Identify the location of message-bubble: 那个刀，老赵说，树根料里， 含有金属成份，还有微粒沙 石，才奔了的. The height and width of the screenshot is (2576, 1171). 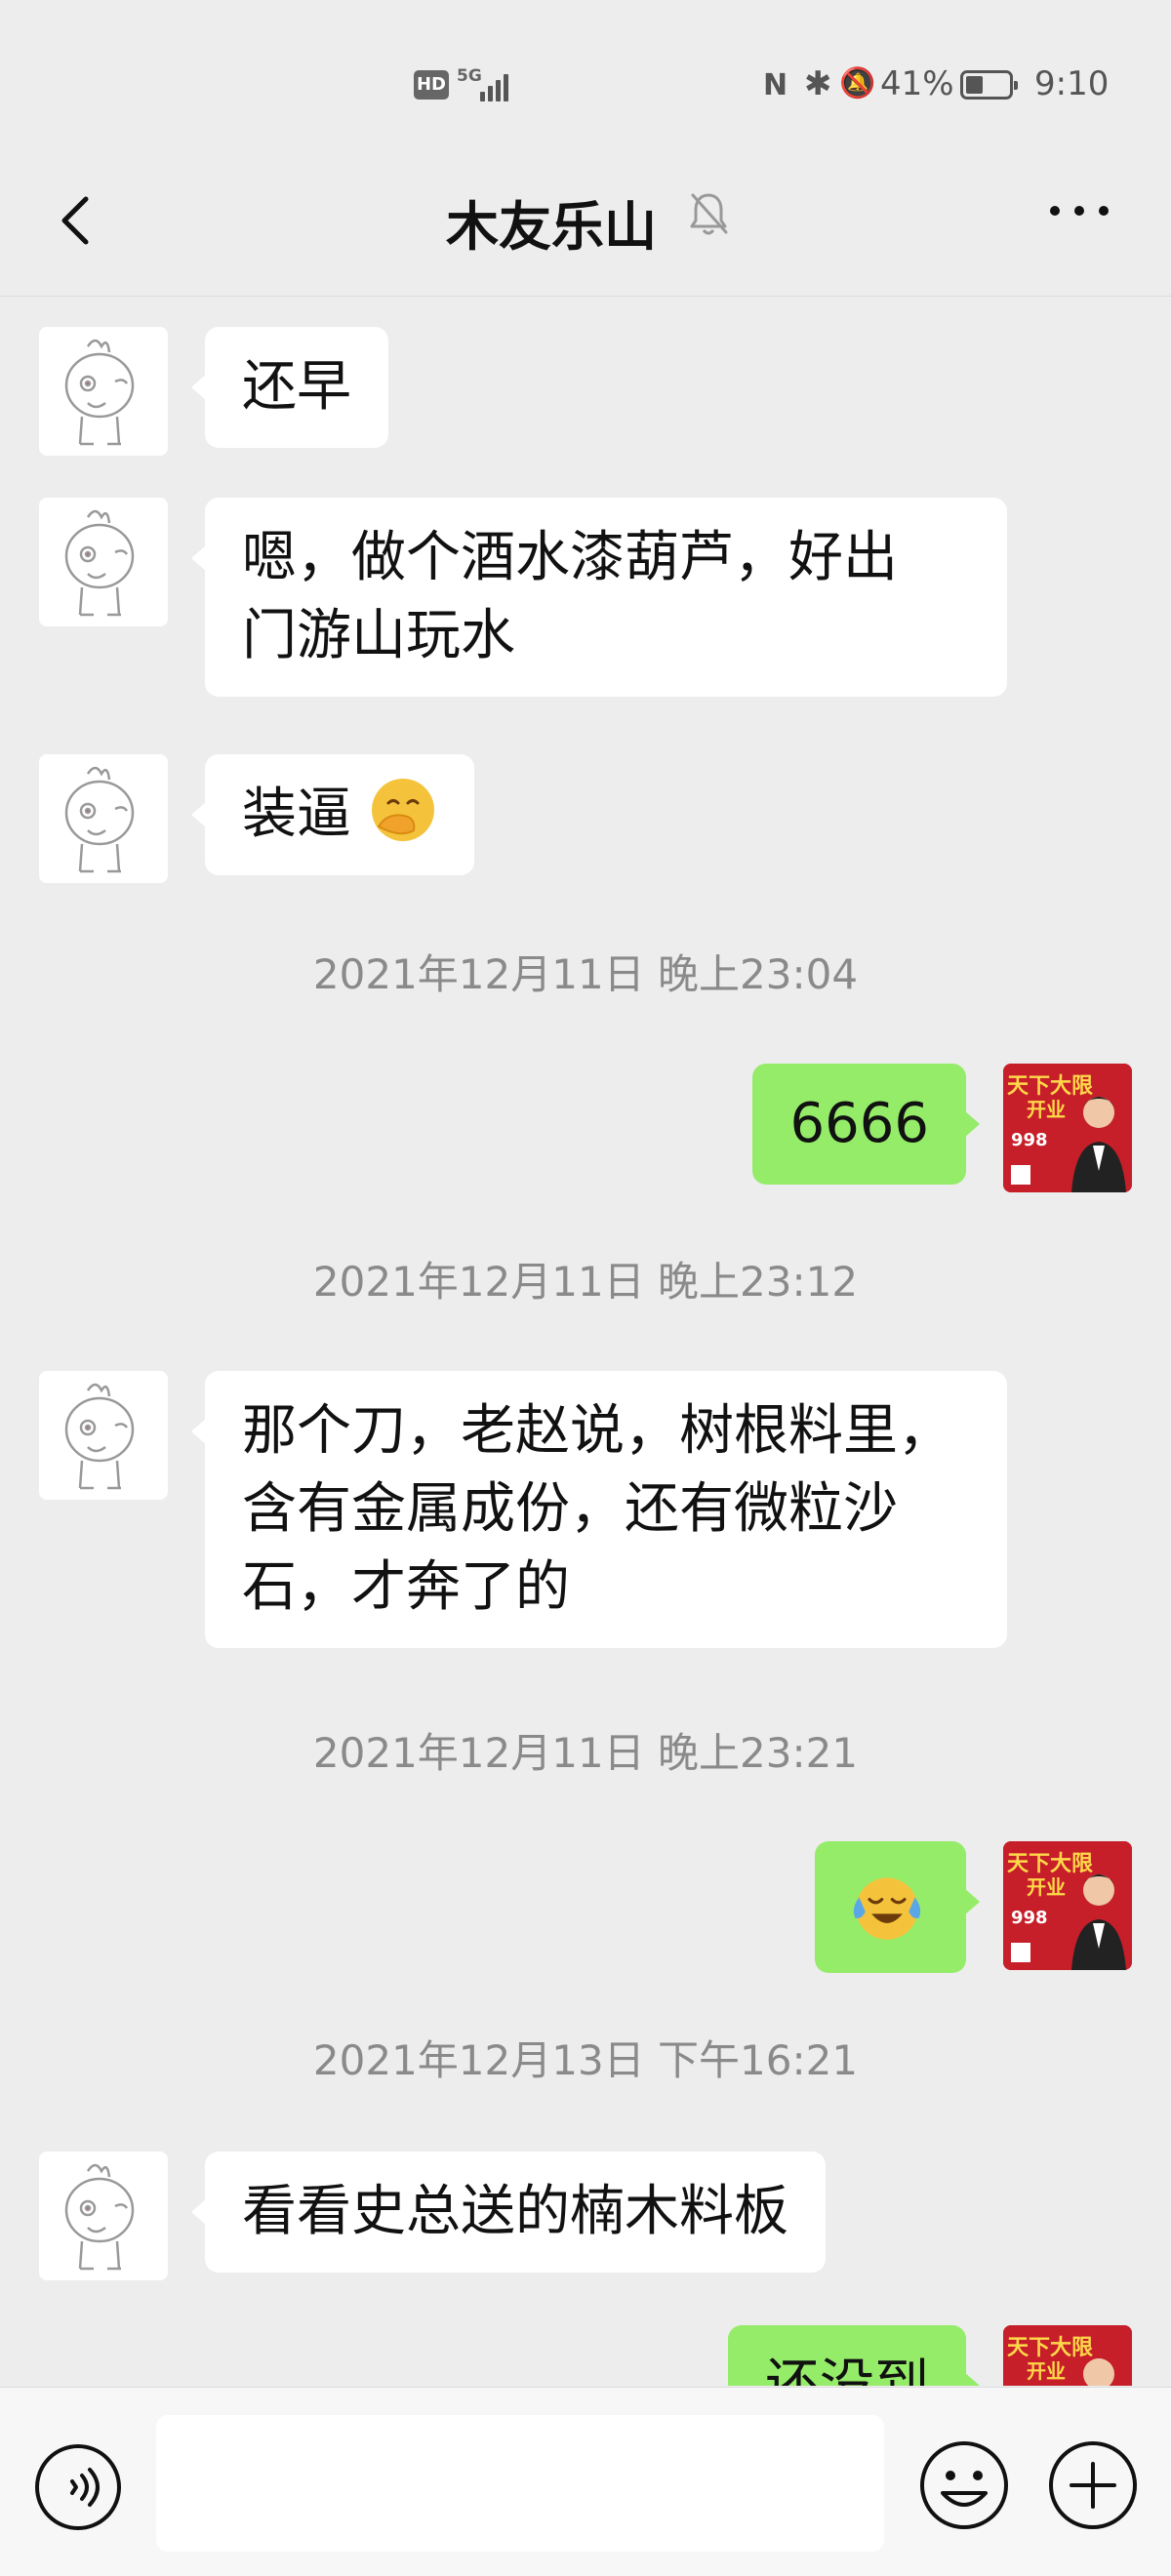
(599, 1509).